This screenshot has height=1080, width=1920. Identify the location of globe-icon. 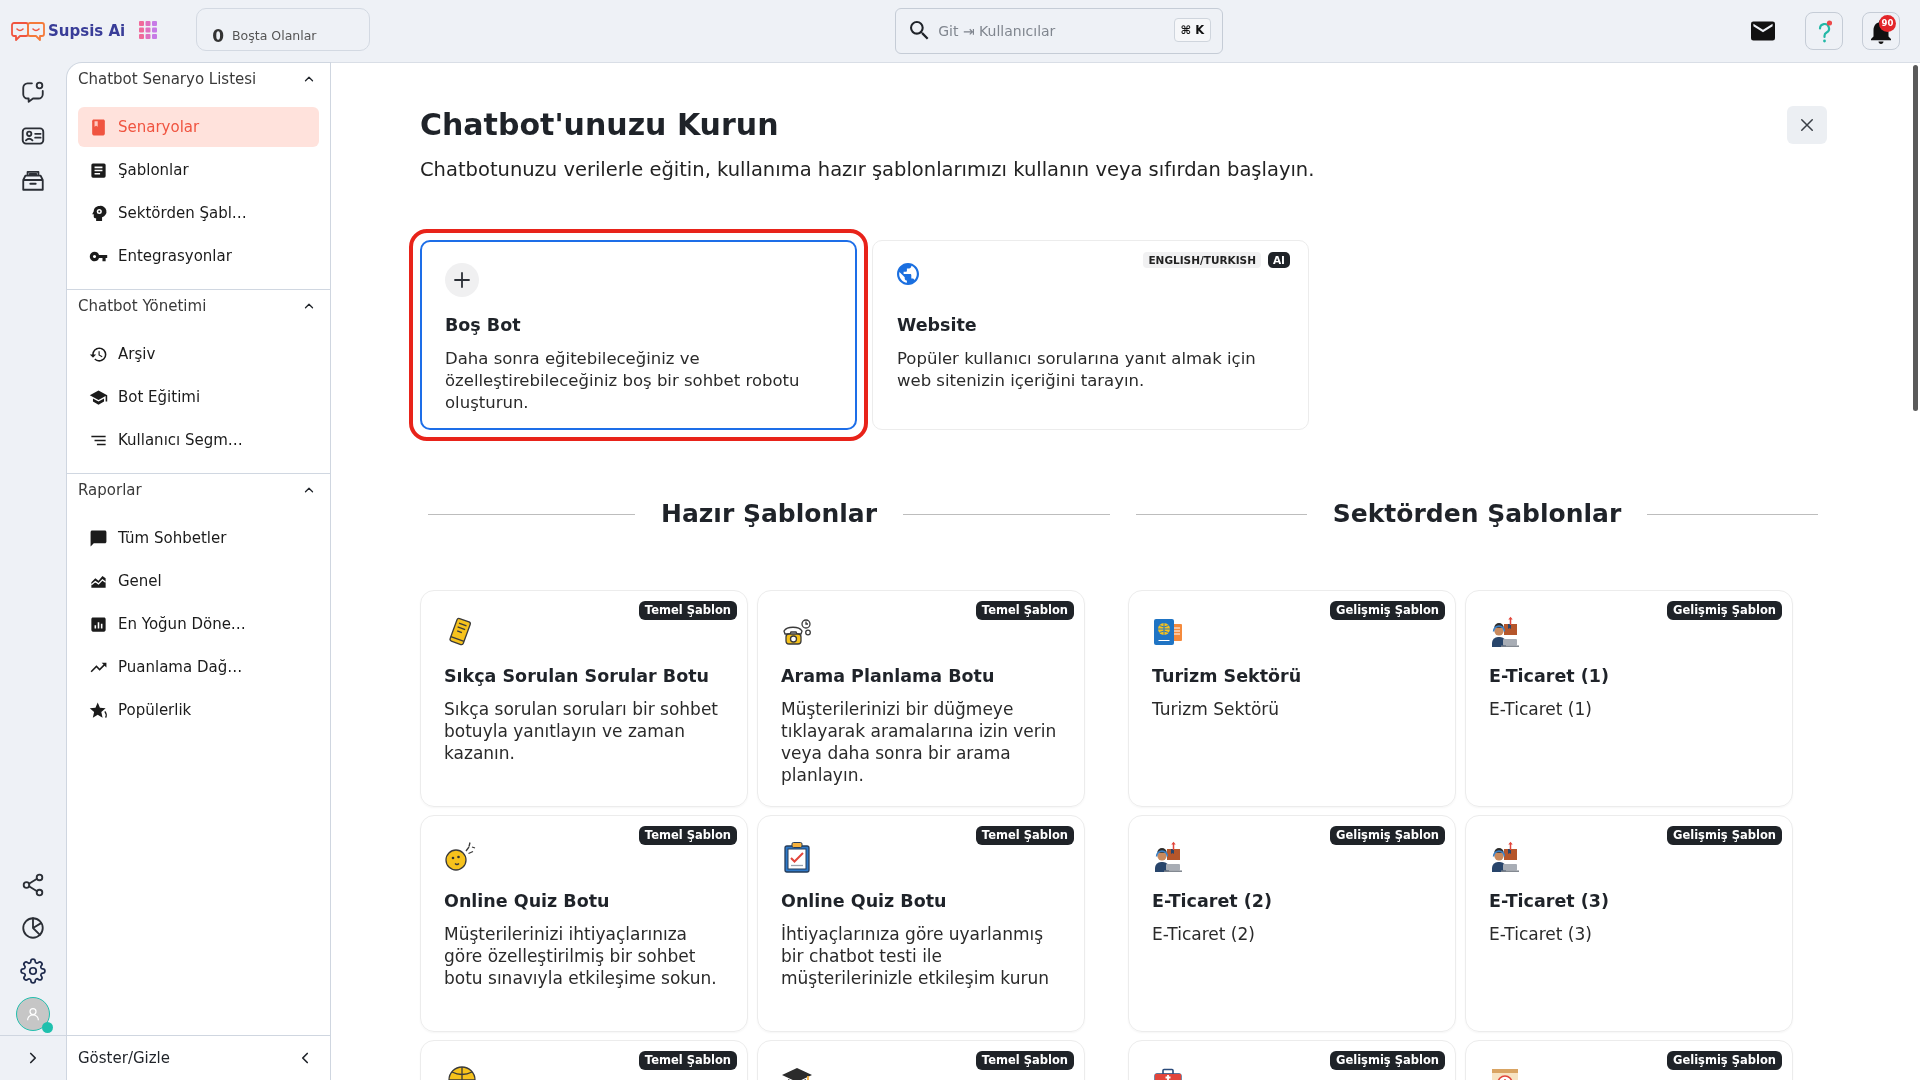
(908, 274).